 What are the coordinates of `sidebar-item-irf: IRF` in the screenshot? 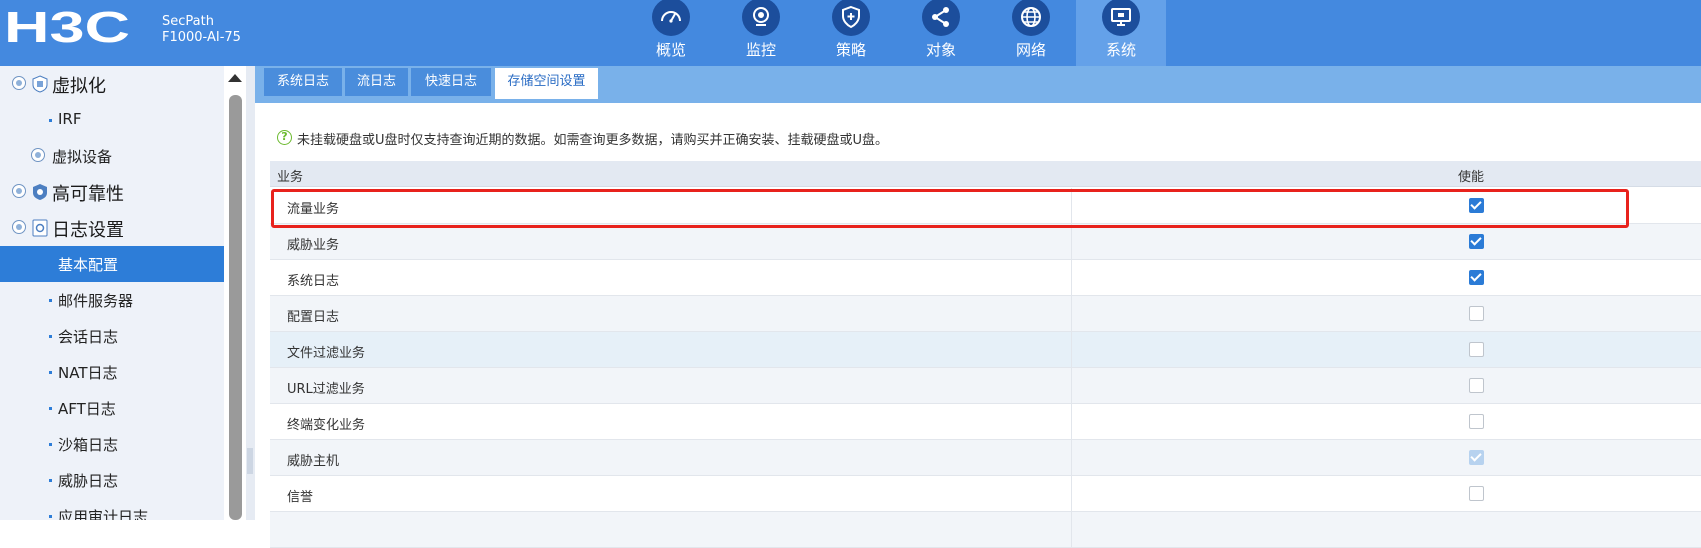 It's located at (112, 120).